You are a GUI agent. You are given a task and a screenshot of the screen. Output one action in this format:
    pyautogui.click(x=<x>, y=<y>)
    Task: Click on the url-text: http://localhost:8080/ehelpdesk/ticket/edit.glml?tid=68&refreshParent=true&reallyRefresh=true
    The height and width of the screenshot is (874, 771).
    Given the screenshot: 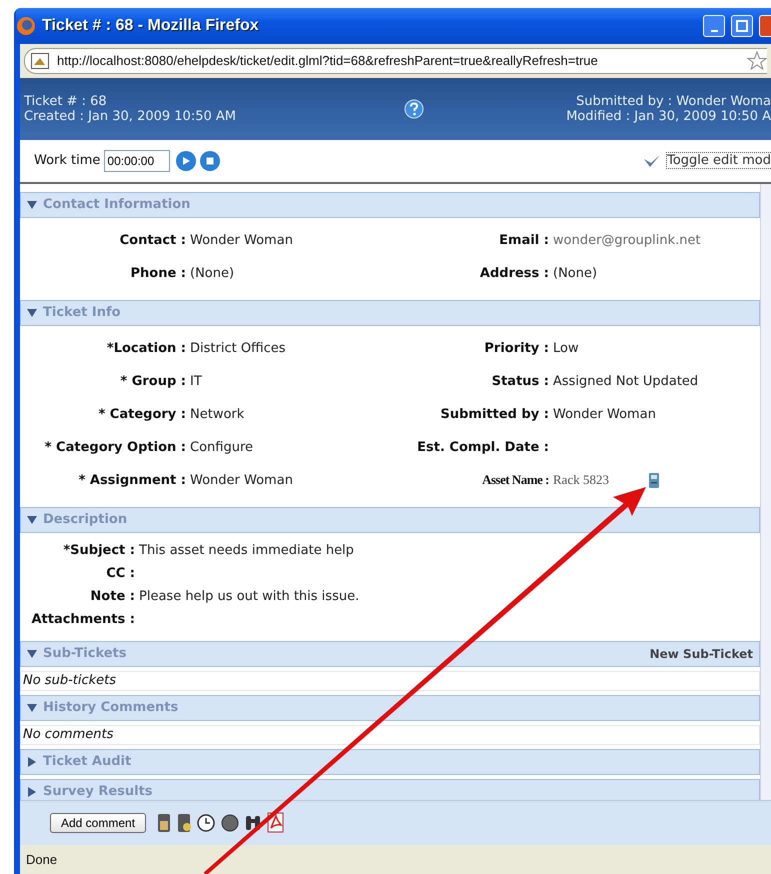 What is the action you would take?
    pyautogui.click(x=328, y=60)
    